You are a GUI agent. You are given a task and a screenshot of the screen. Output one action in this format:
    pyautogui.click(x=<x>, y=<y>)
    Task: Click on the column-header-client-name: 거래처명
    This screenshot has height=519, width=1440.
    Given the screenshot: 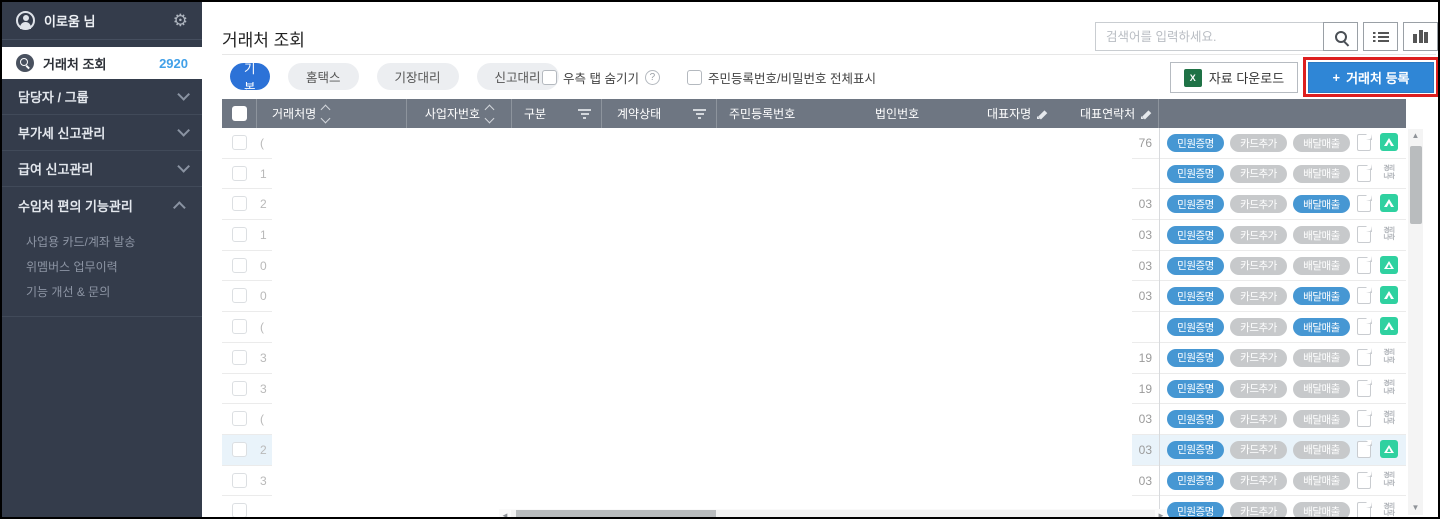 What is the action you would take?
    pyautogui.click(x=332, y=113)
    